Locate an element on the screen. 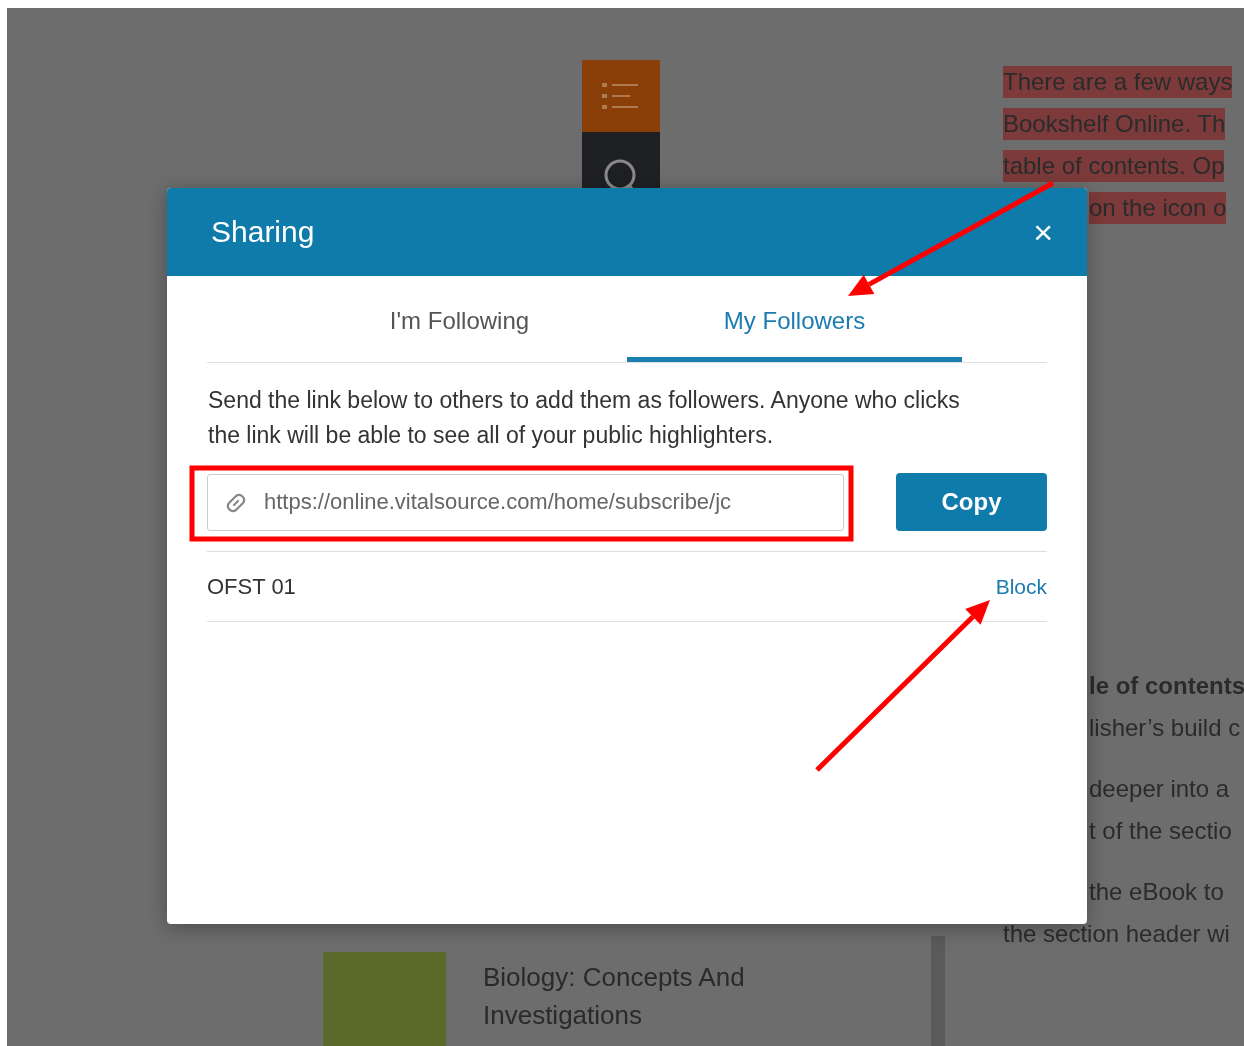 This screenshot has height=1046, width=1244. contents-toolbar-button is located at coordinates (621, 96).